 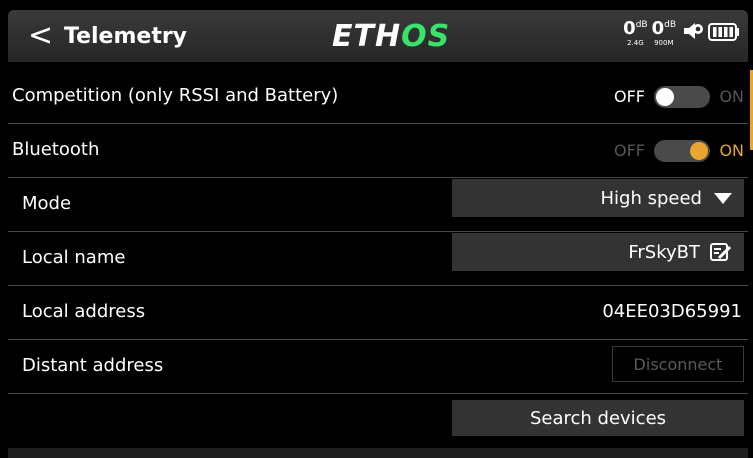 What do you see at coordinates (378, 151) in the screenshot?
I see `row-bluetooth: Bluetooth OFF ON` at bounding box center [378, 151].